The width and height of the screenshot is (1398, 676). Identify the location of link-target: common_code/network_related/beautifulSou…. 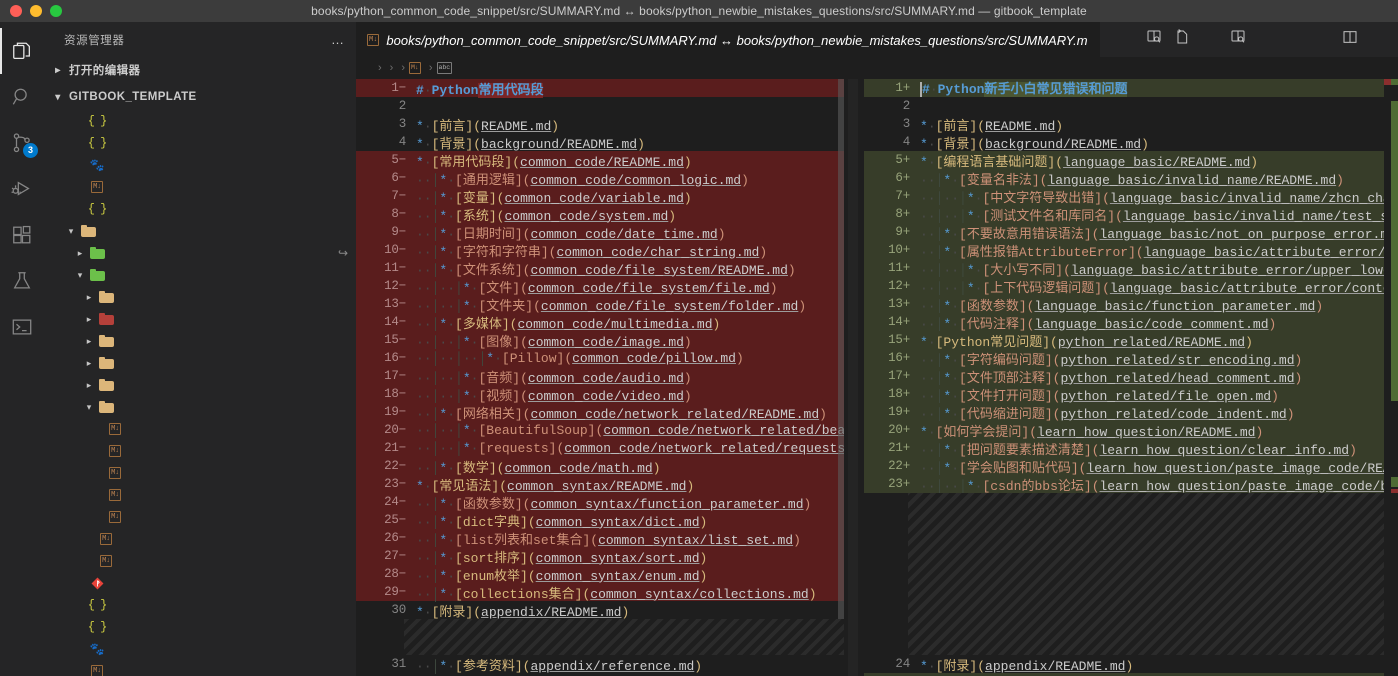
(723, 430).